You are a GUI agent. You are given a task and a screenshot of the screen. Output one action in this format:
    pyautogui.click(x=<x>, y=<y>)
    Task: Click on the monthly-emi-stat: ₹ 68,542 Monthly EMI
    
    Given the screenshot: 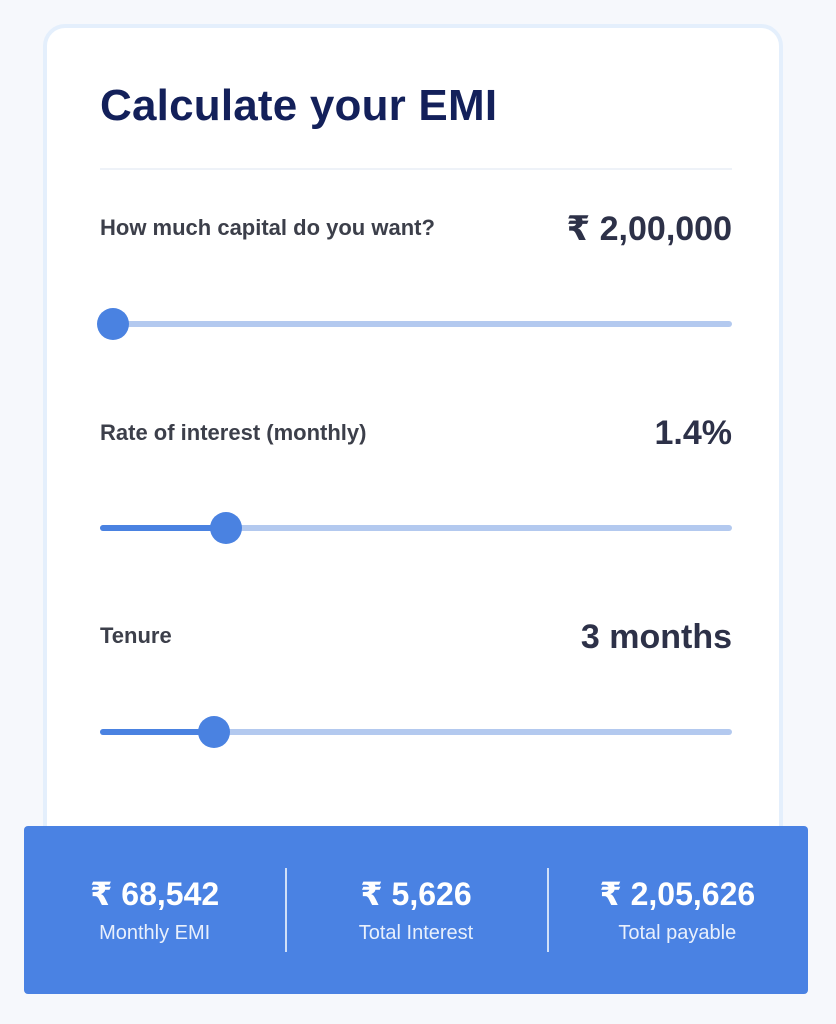 What is the action you would take?
    pyautogui.click(x=154, y=910)
    